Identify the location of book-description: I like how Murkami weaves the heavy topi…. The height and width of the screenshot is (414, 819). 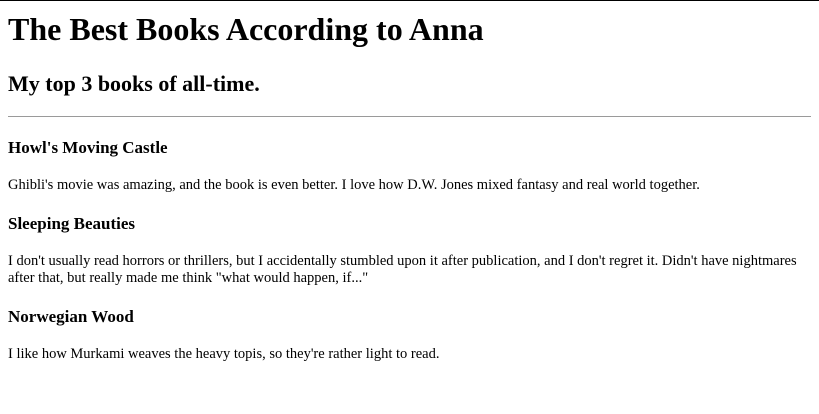
(224, 354).